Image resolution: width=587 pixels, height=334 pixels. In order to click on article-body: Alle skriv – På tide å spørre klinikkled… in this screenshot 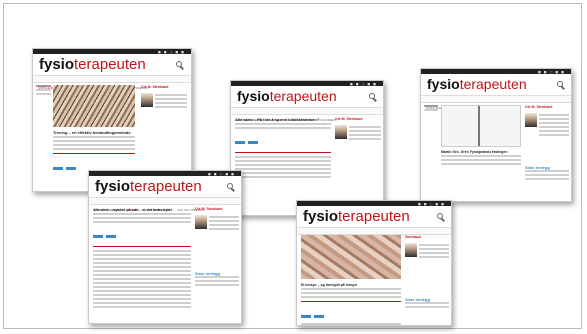, I will do `click(283, 148)`.